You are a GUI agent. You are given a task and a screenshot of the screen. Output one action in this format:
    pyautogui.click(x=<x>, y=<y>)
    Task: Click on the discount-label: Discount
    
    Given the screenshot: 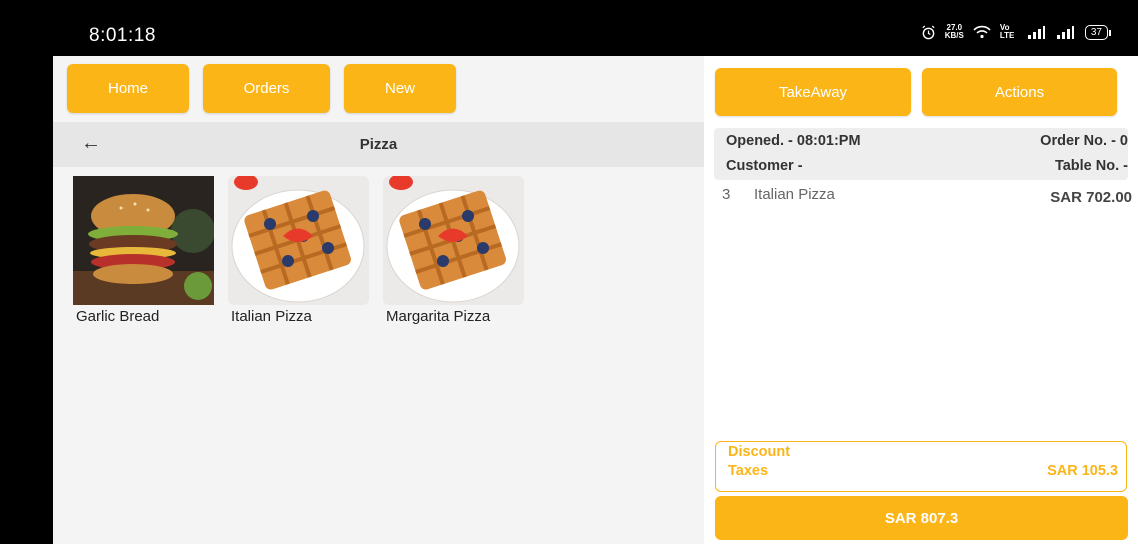 What is the action you would take?
    pyautogui.click(x=759, y=452)
    